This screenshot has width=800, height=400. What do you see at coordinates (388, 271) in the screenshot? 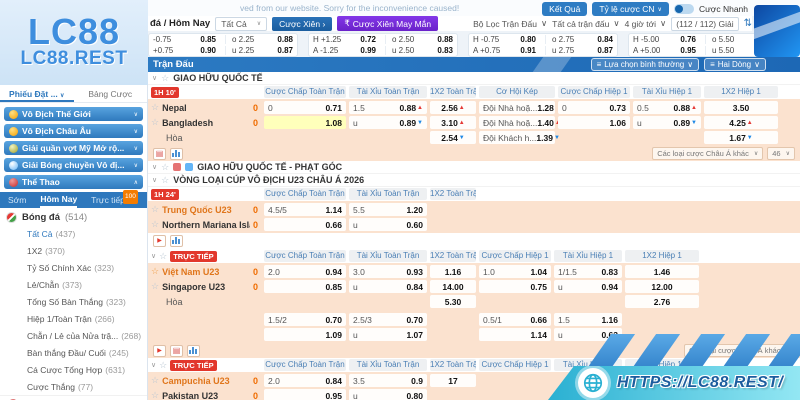
I see `odds-cell: 3.0 0.93` at bounding box center [388, 271].